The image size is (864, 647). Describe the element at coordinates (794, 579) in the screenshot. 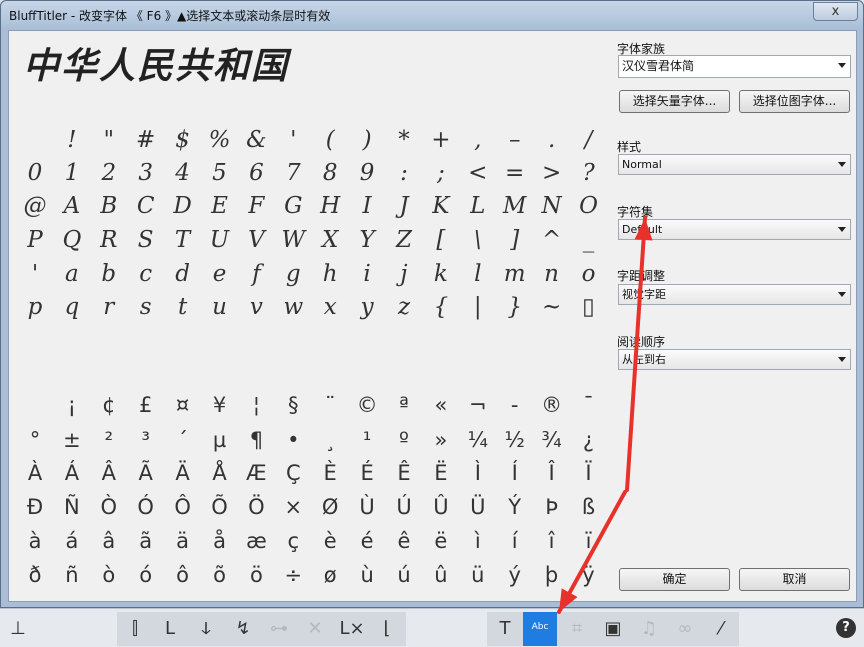

I see `cancel-button: 取消` at that location.